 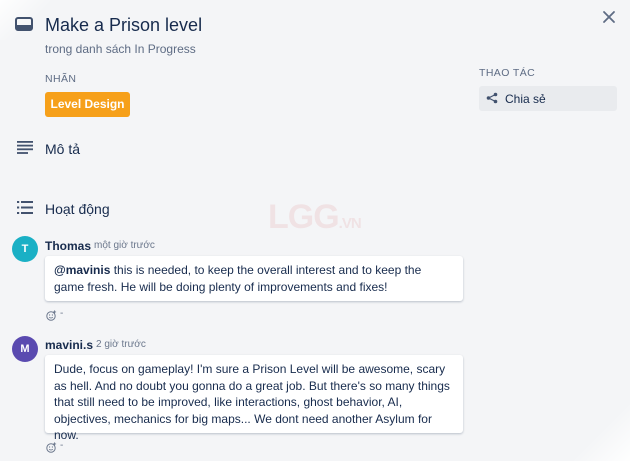 What do you see at coordinates (25, 207) in the screenshot?
I see `activity-icon` at bounding box center [25, 207].